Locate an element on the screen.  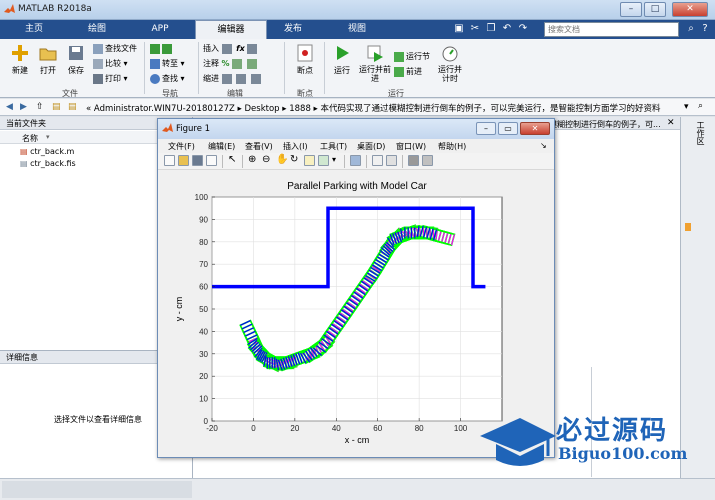
close-button: ✕ is located at coordinates (690, 9).